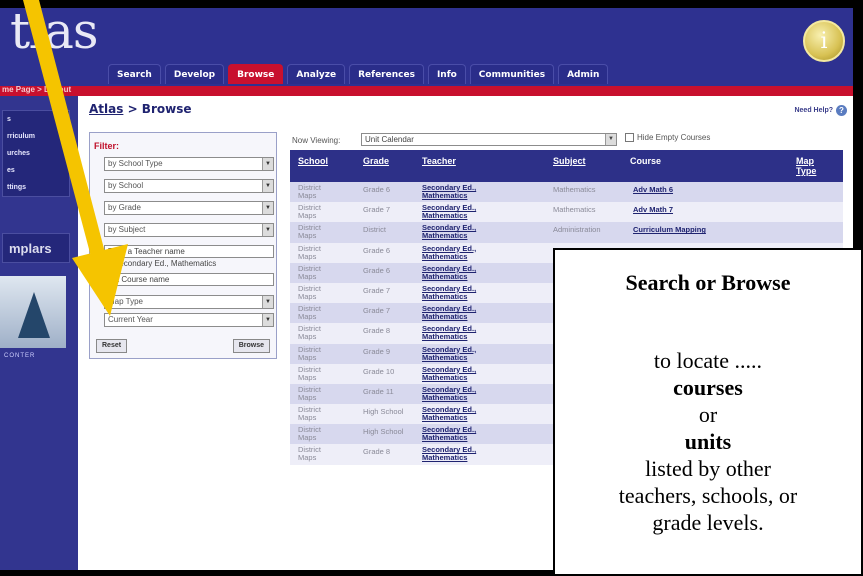 Image resolution: width=863 pixels, height=576 pixels. What do you see at coordinates (34, 315) in the screenshot?
I see `tree-image` at bounding box center [34, 315].